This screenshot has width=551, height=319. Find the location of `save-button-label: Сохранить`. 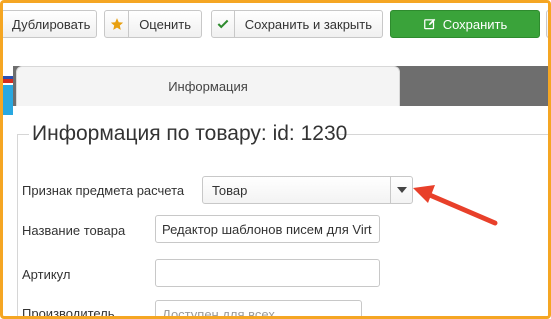

save-button-label: Сохранить is located at coordinates (475, 24).